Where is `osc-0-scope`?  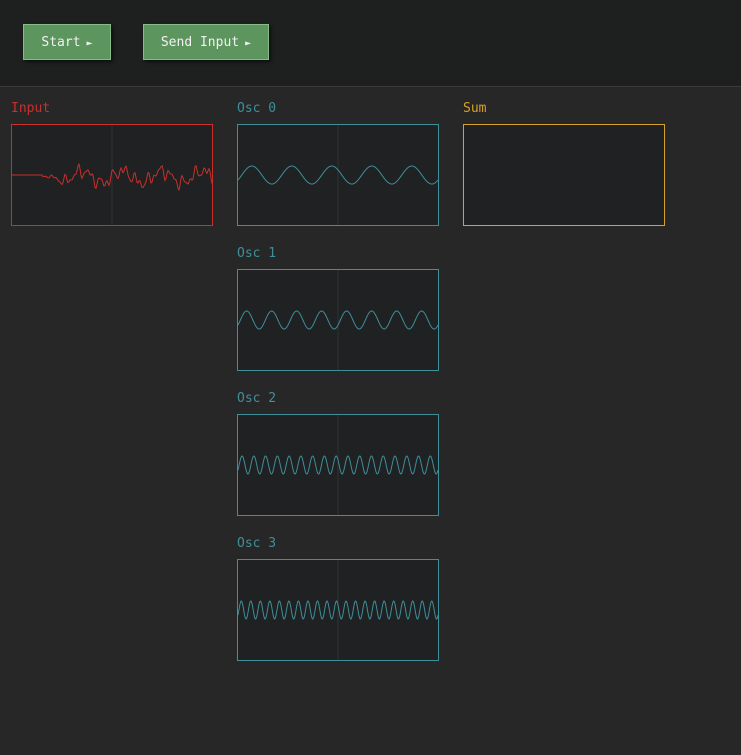
osc-0-scope is located at coordinates (338, 175).